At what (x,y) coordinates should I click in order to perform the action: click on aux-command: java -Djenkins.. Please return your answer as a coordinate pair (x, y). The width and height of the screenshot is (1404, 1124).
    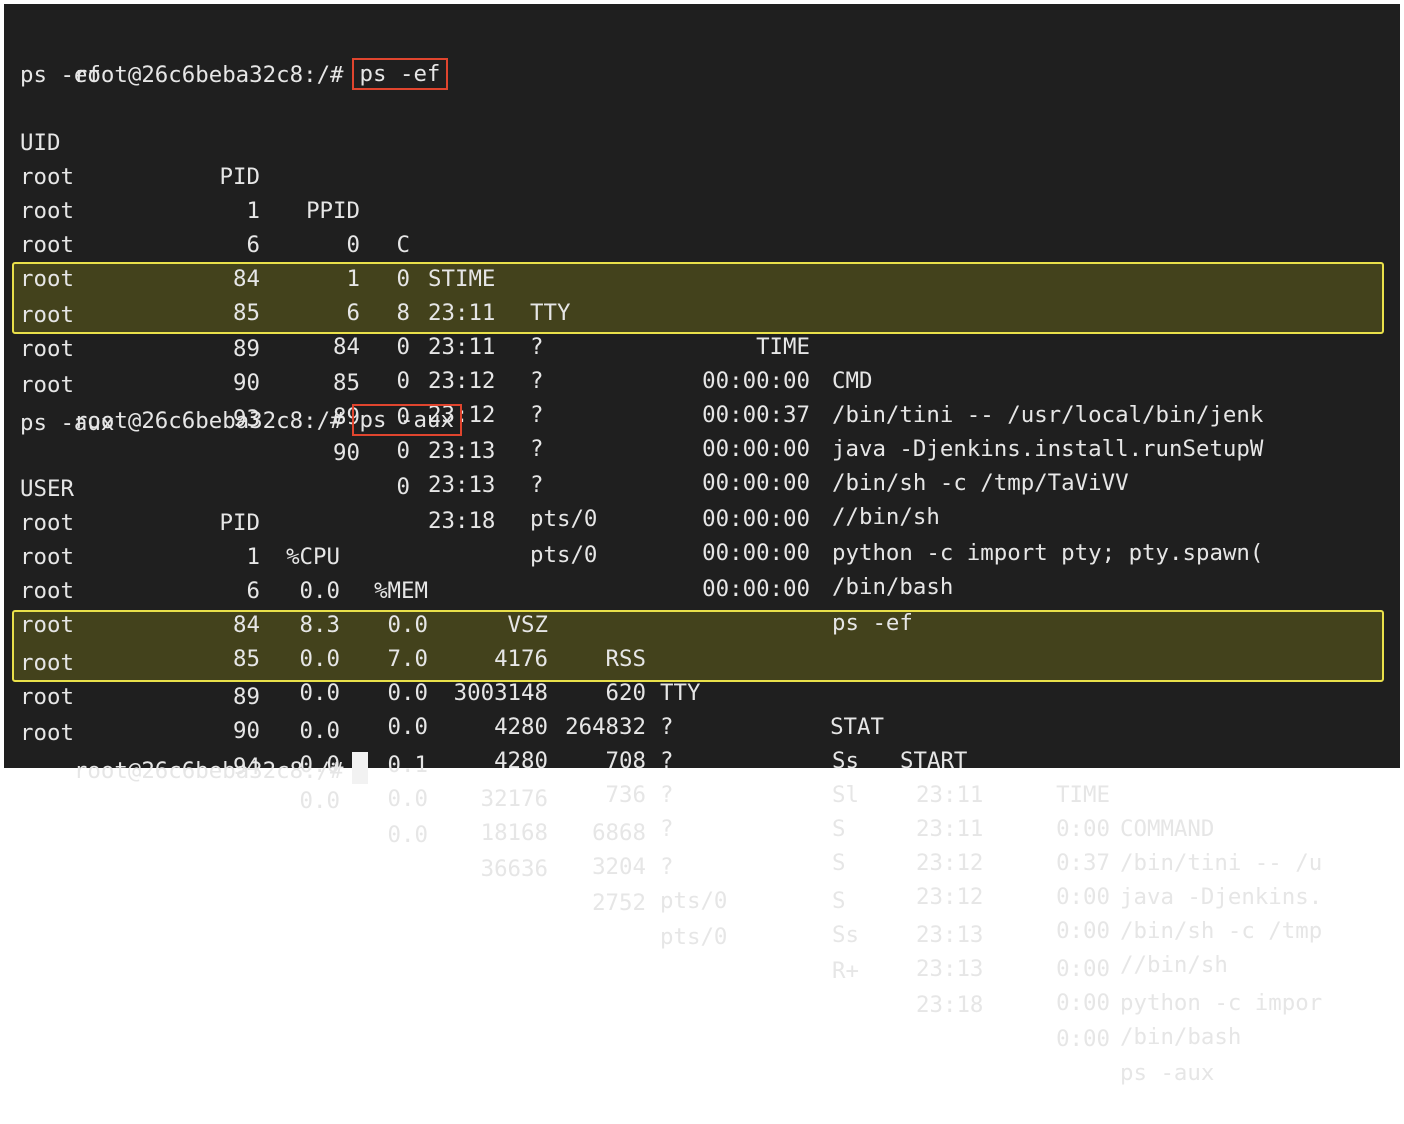
    Looking at the image, I should click on (1221, 897).